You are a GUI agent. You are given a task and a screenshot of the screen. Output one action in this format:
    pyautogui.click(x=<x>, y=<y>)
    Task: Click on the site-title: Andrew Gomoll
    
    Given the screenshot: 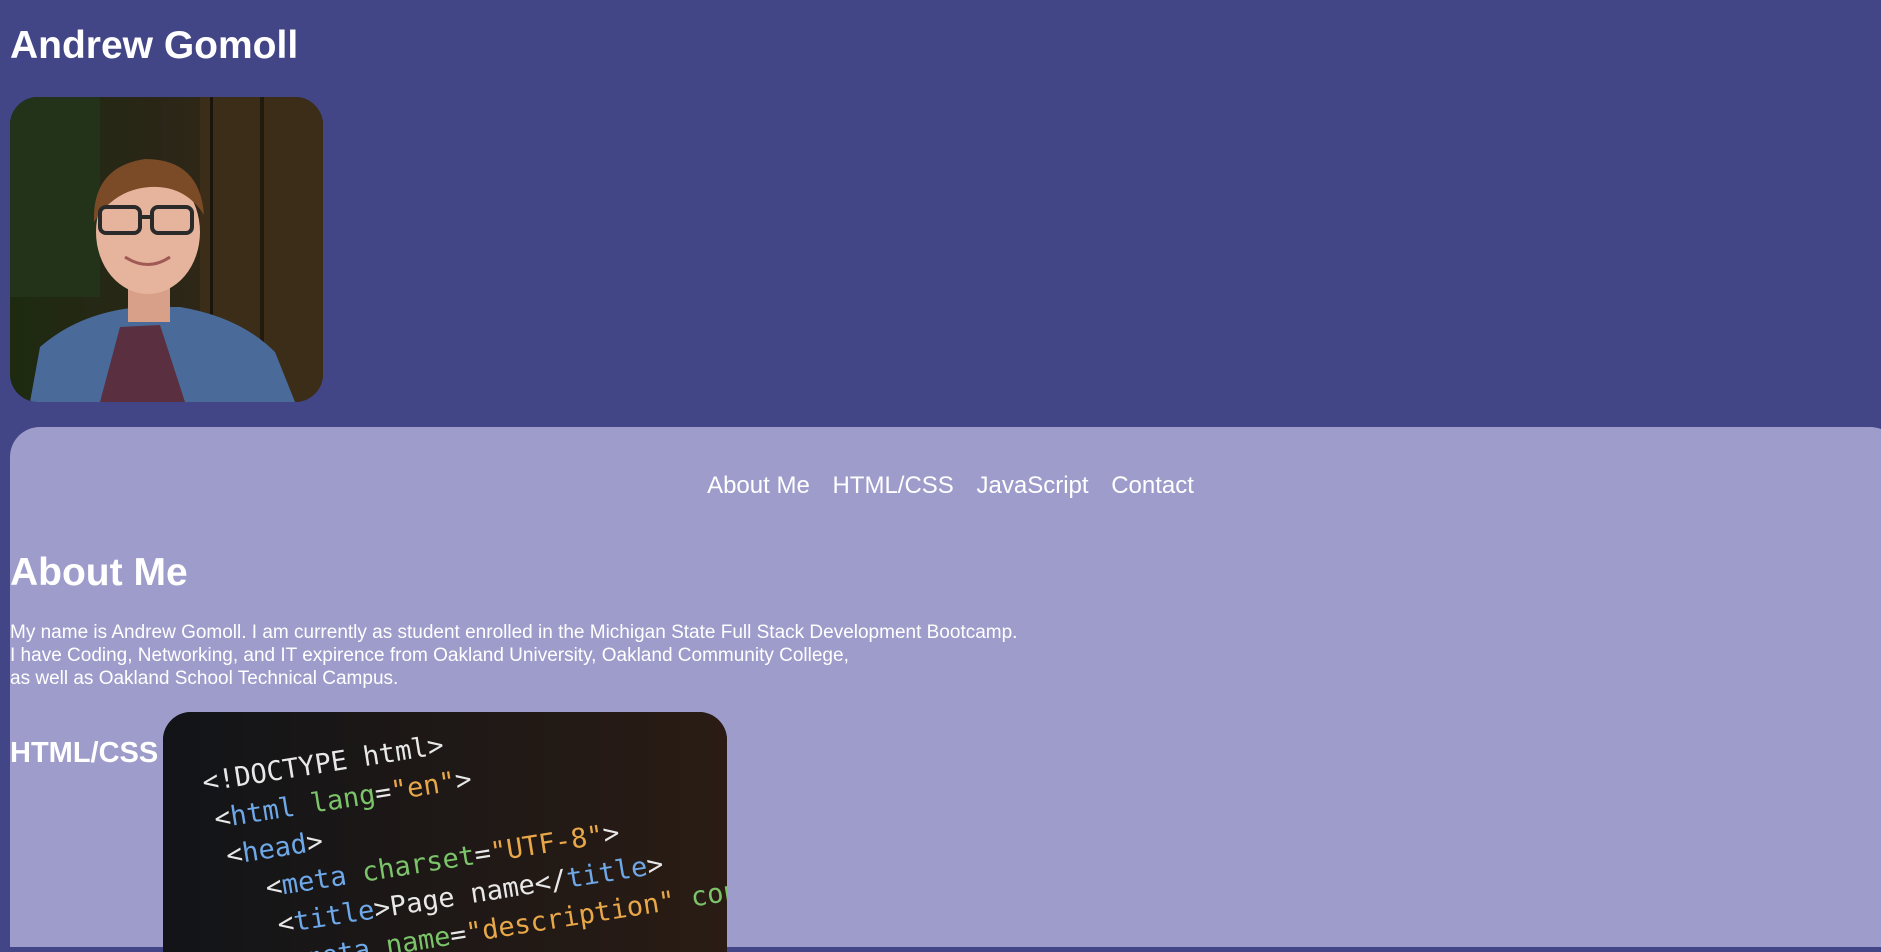 What is the action you would take?
    pyautogui.click(x=154, y=45)
    